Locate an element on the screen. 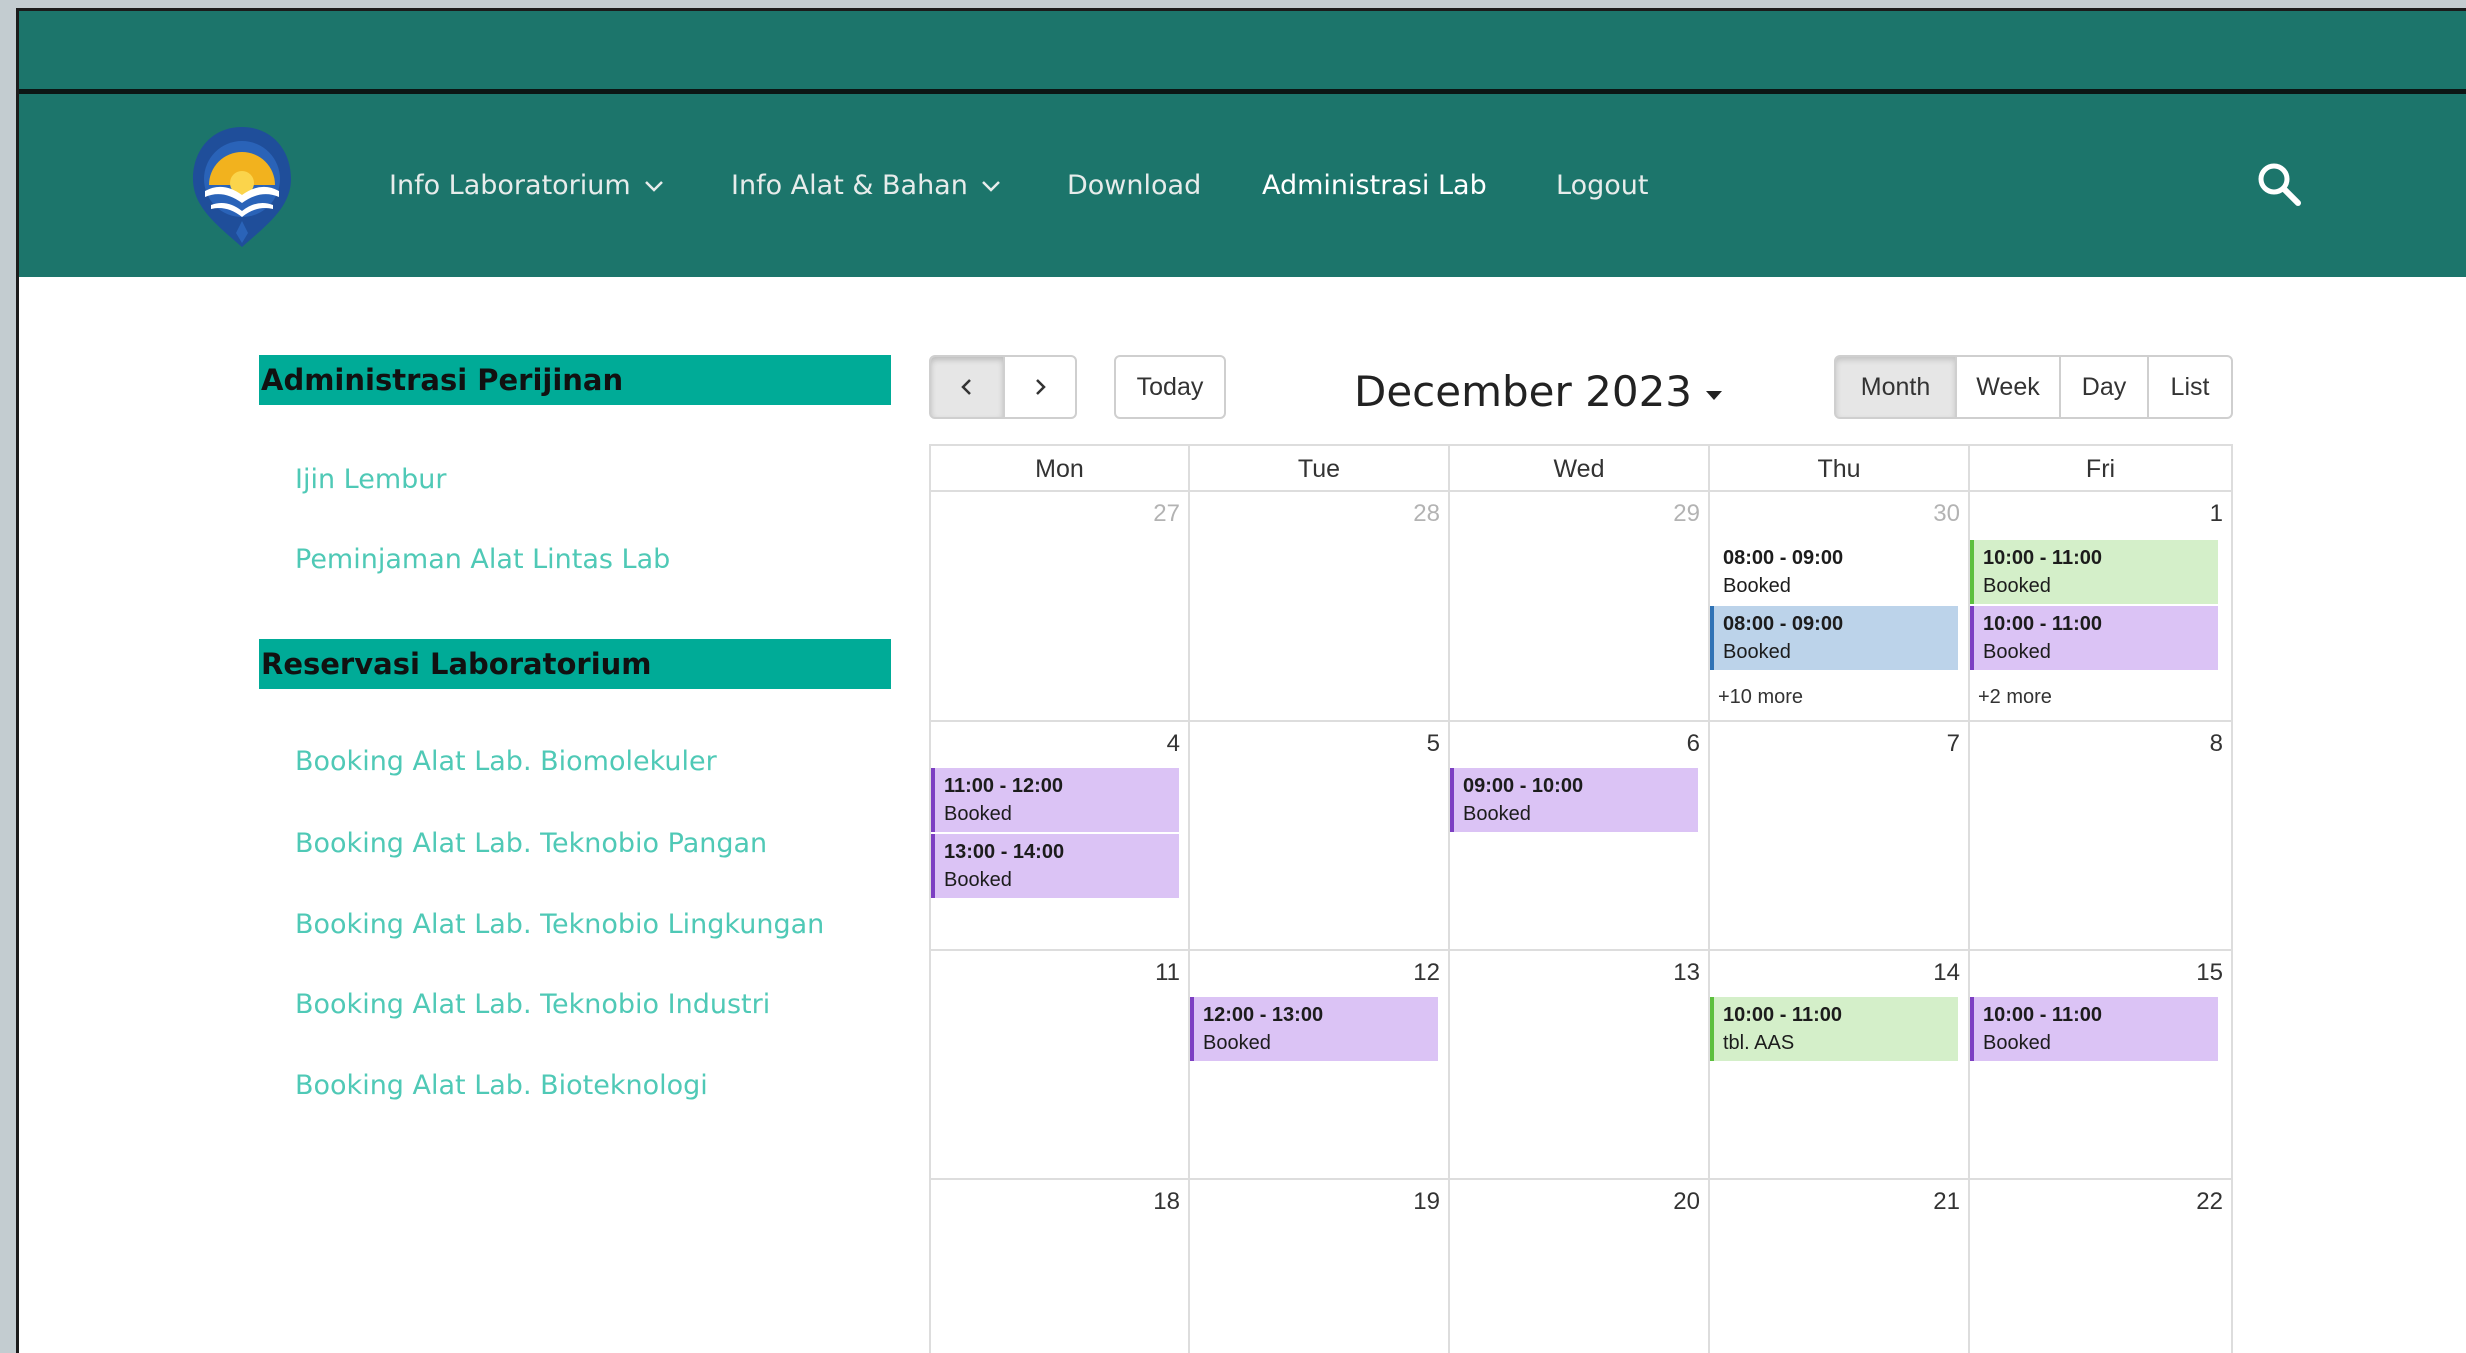 The width and height of the screenshot is (2466, 1353). calendar-month-label: December 2023 is located at coordinates (1523, 391).